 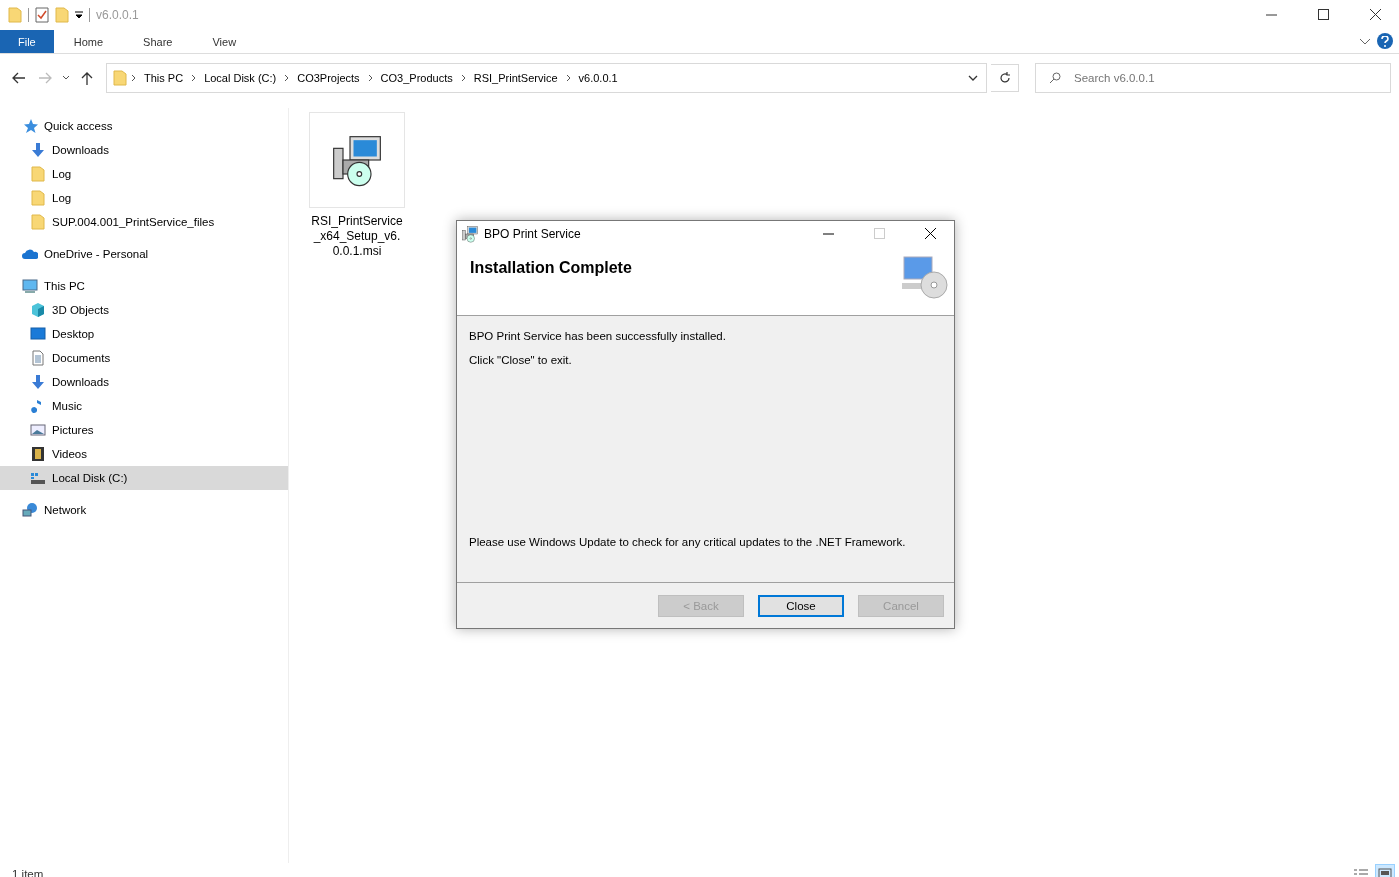 I want to click on breadcrumb-item: This PC, so click(x=164, y=78).